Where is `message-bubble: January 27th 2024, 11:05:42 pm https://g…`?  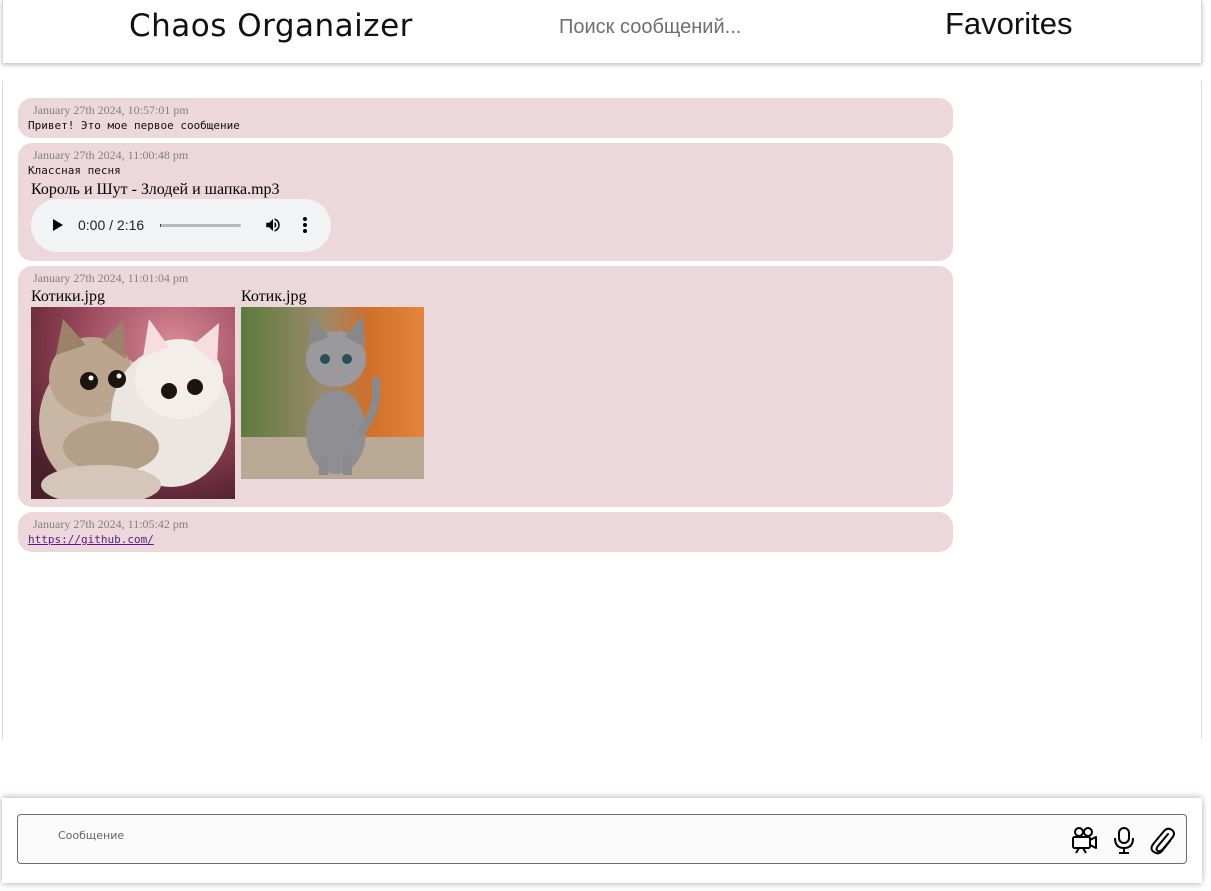 message-bubble: January 27th 2024, 11:05:42 pm https://g… is located at coordinates (485, 532).